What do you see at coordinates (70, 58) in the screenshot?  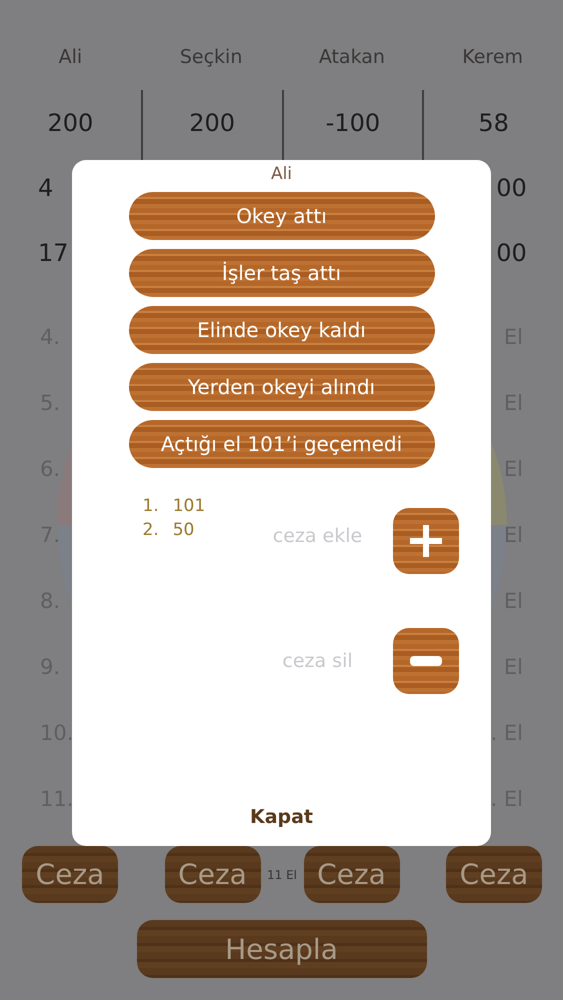 I see `player-name: Ali` at bounding box center [70, 58].